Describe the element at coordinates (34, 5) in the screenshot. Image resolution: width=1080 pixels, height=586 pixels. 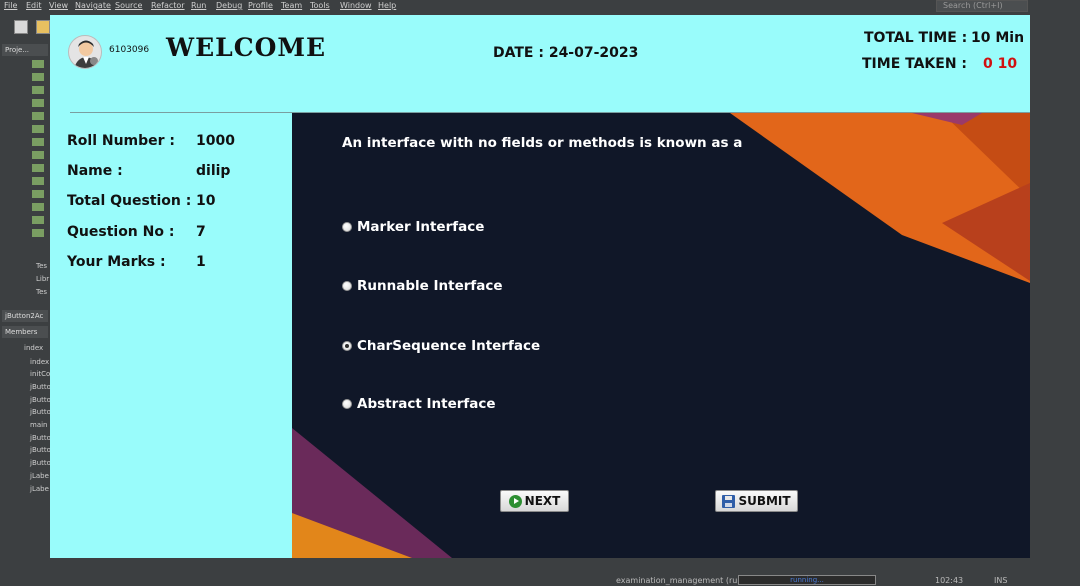
I see `menu-edit: Edit` at that location.